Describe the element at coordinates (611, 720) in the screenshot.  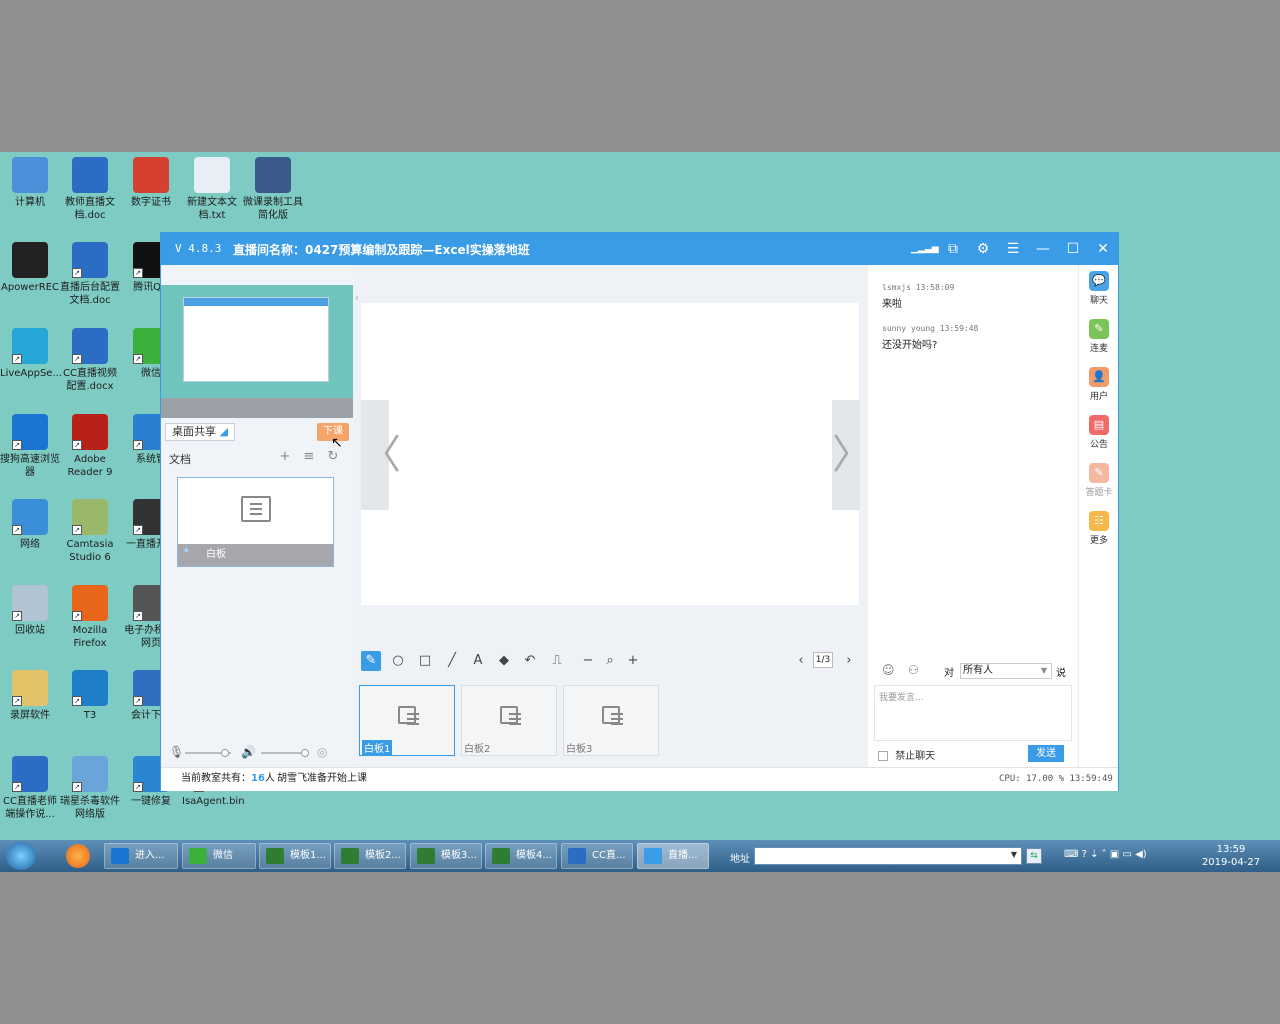
I see `thumb-whiteboard-3: 白板3` at that location.